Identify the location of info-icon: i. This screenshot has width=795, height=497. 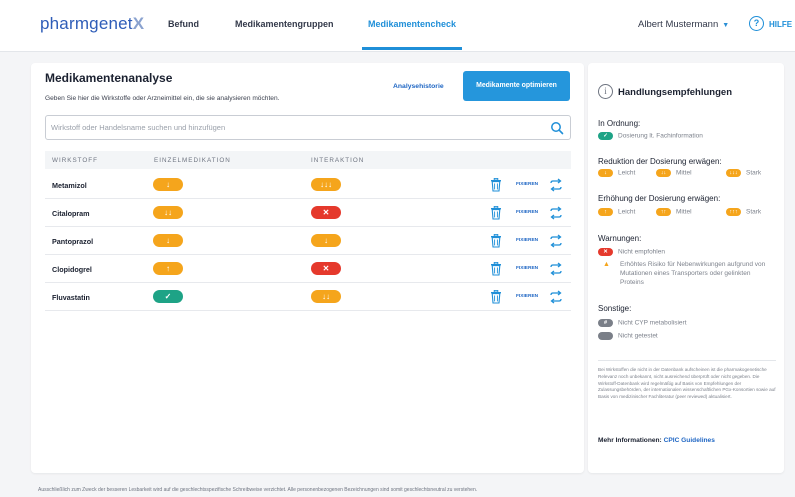
(605, 91).